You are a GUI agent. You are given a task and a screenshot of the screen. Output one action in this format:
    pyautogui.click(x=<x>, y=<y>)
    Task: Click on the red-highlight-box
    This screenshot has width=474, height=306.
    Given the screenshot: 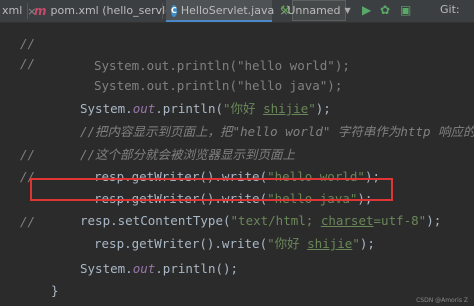 What is the action you would take?
    pyautogui.click(x=211, y=189)
    